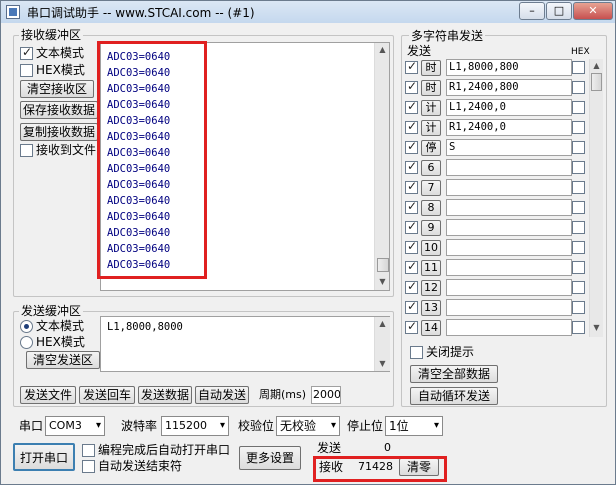 The height and width of the screenshot is (485, 616). I want to click on save-receive-button: 保存接收数据, so click(59, 110).